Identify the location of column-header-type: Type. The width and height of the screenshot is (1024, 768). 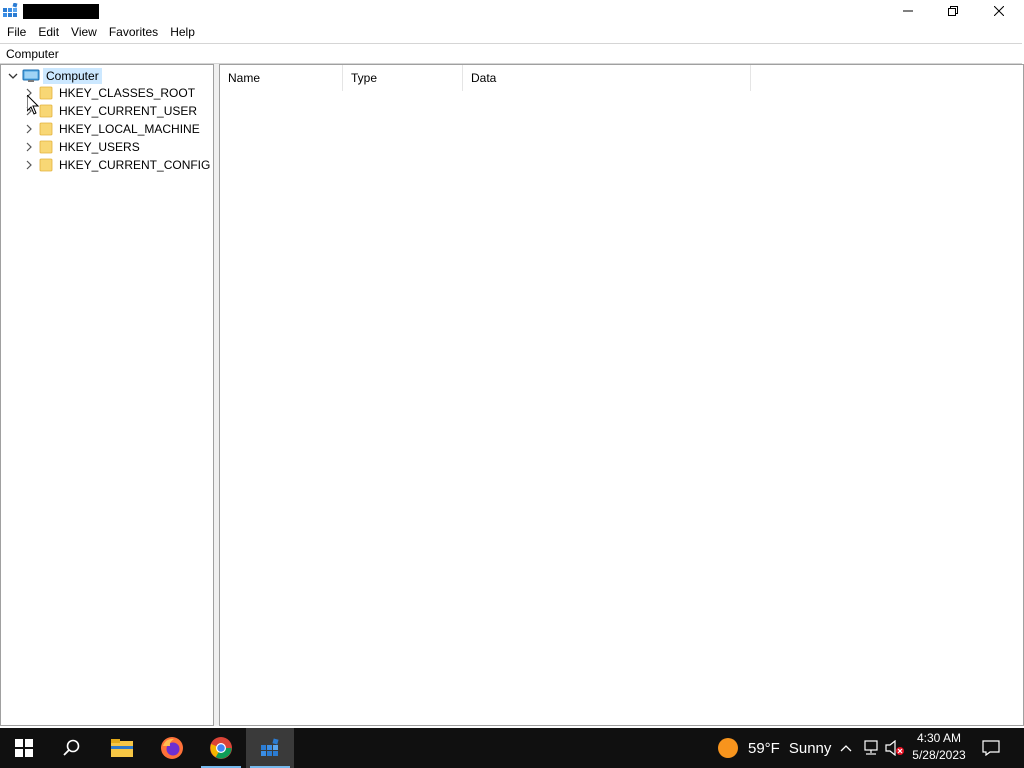
(403, 78).